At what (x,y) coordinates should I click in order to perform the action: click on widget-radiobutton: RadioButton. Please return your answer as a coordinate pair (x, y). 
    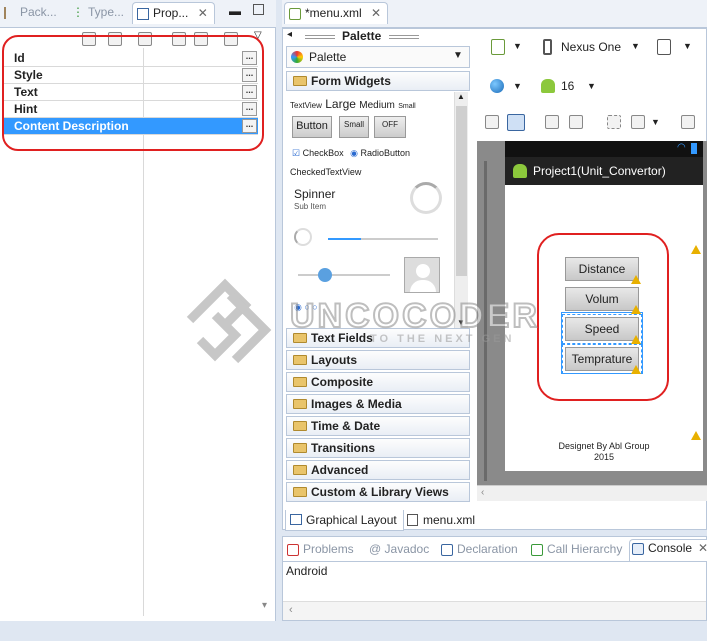
    Looking at the image, I should click on (386, 153).